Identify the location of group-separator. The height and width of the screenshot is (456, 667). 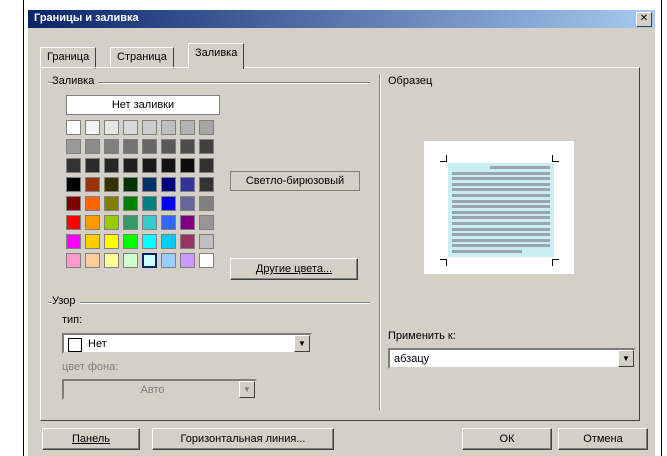
(380, 243).